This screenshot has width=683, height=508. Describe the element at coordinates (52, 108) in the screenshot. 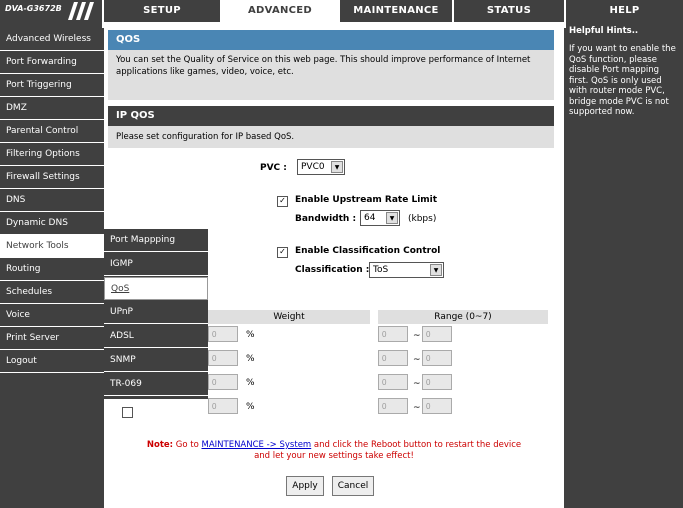

I see `sidebar-item-dmz: DMZ` at that location.